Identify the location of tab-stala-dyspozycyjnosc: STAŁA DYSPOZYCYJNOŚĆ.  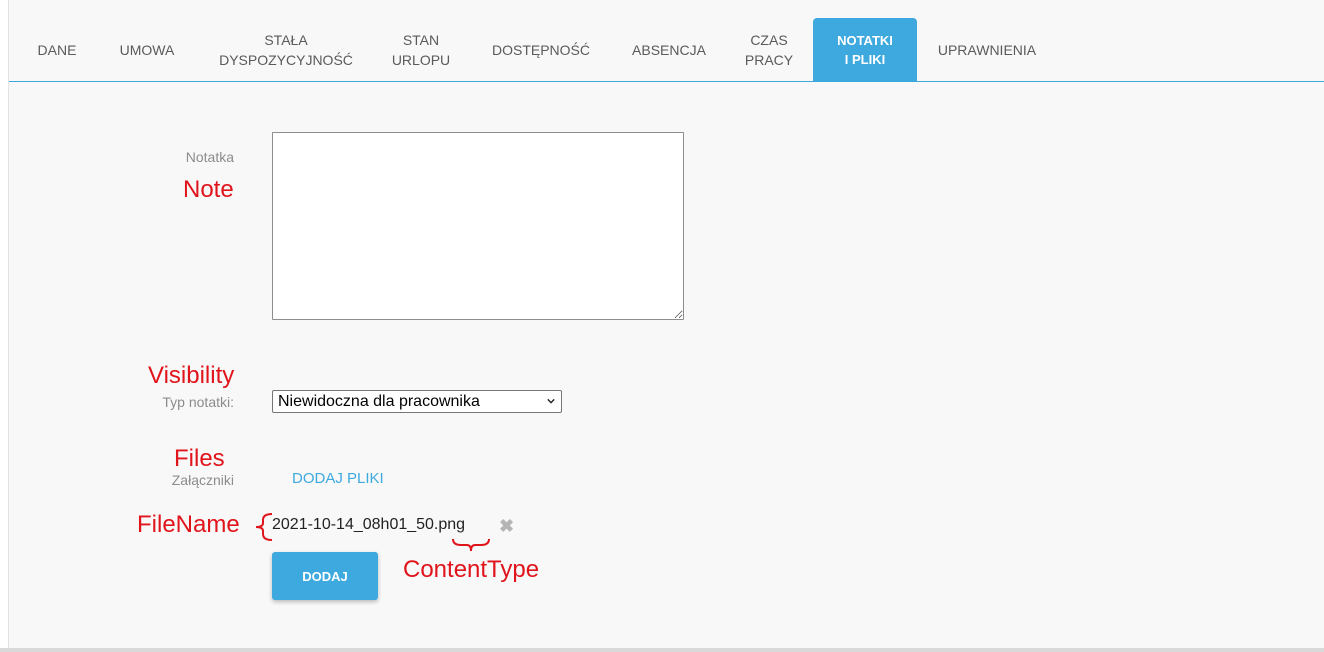
(286, 49).